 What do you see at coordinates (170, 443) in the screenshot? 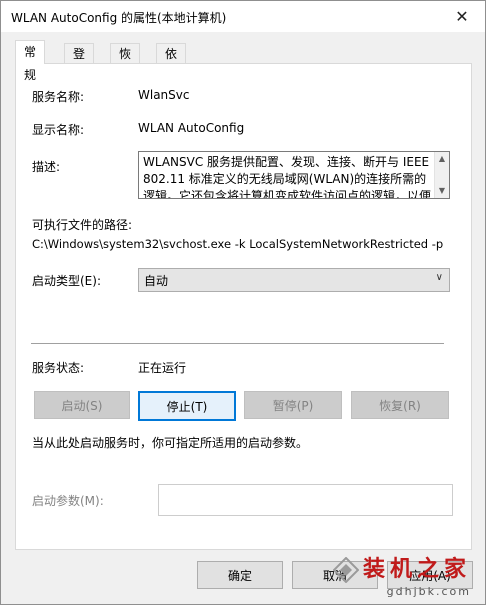
I see `start-params-hint: 当从此处启动服务时，你可指定所适用的启动参数。` at bounding box center [170, 443].